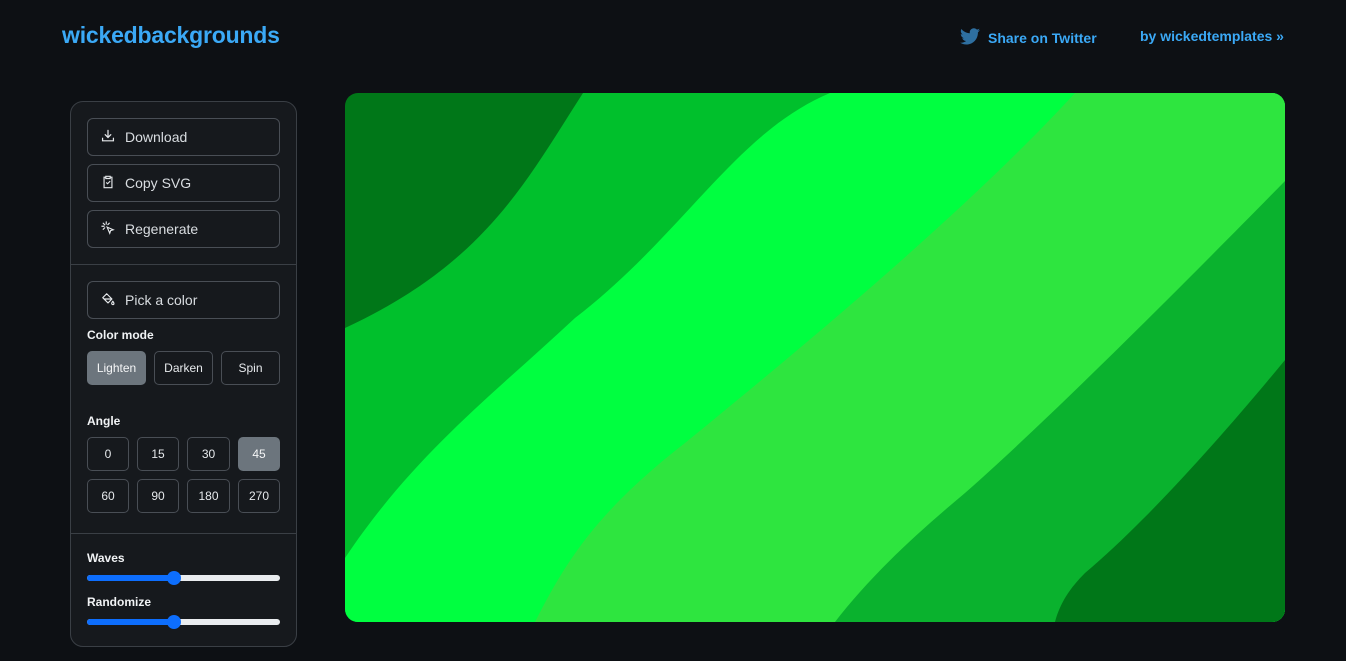 This screenshot has height=661, width=1346. Describe the element at coordinates (108, 137) in the screenshot. I see `download-icon` at that location.